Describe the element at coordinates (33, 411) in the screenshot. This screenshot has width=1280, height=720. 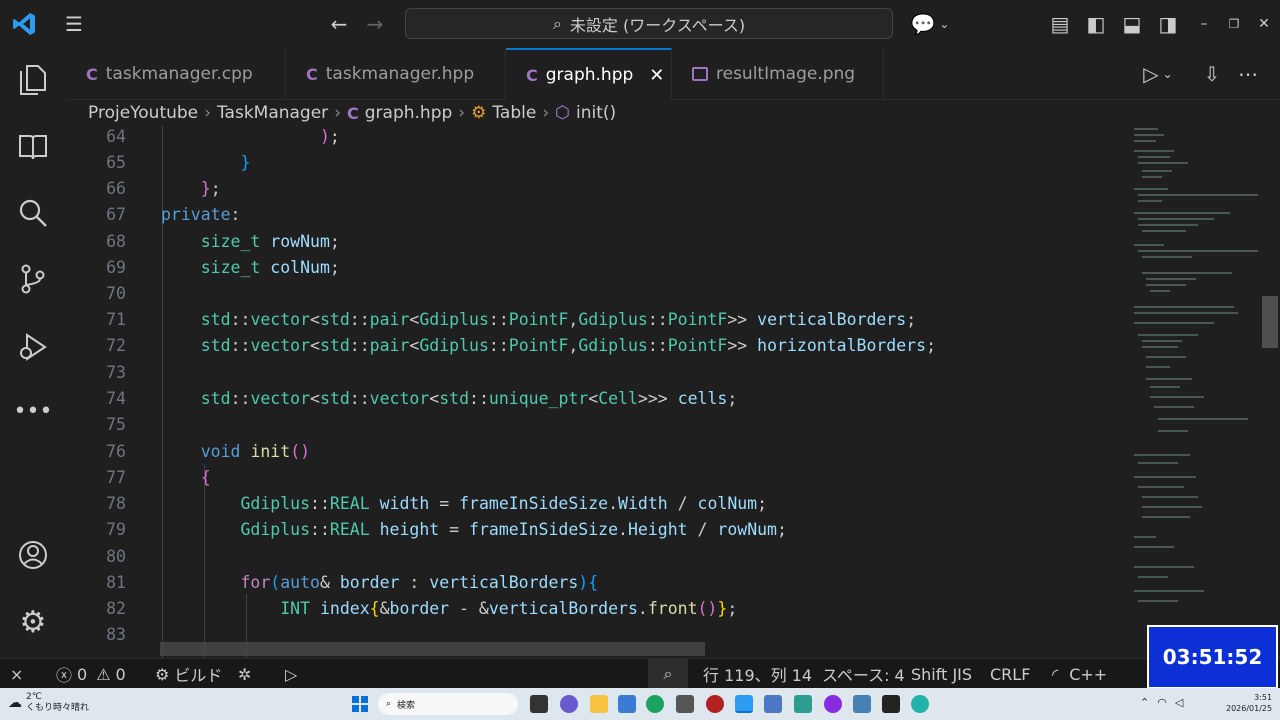
I see `more-views-icon: •••` at that location.